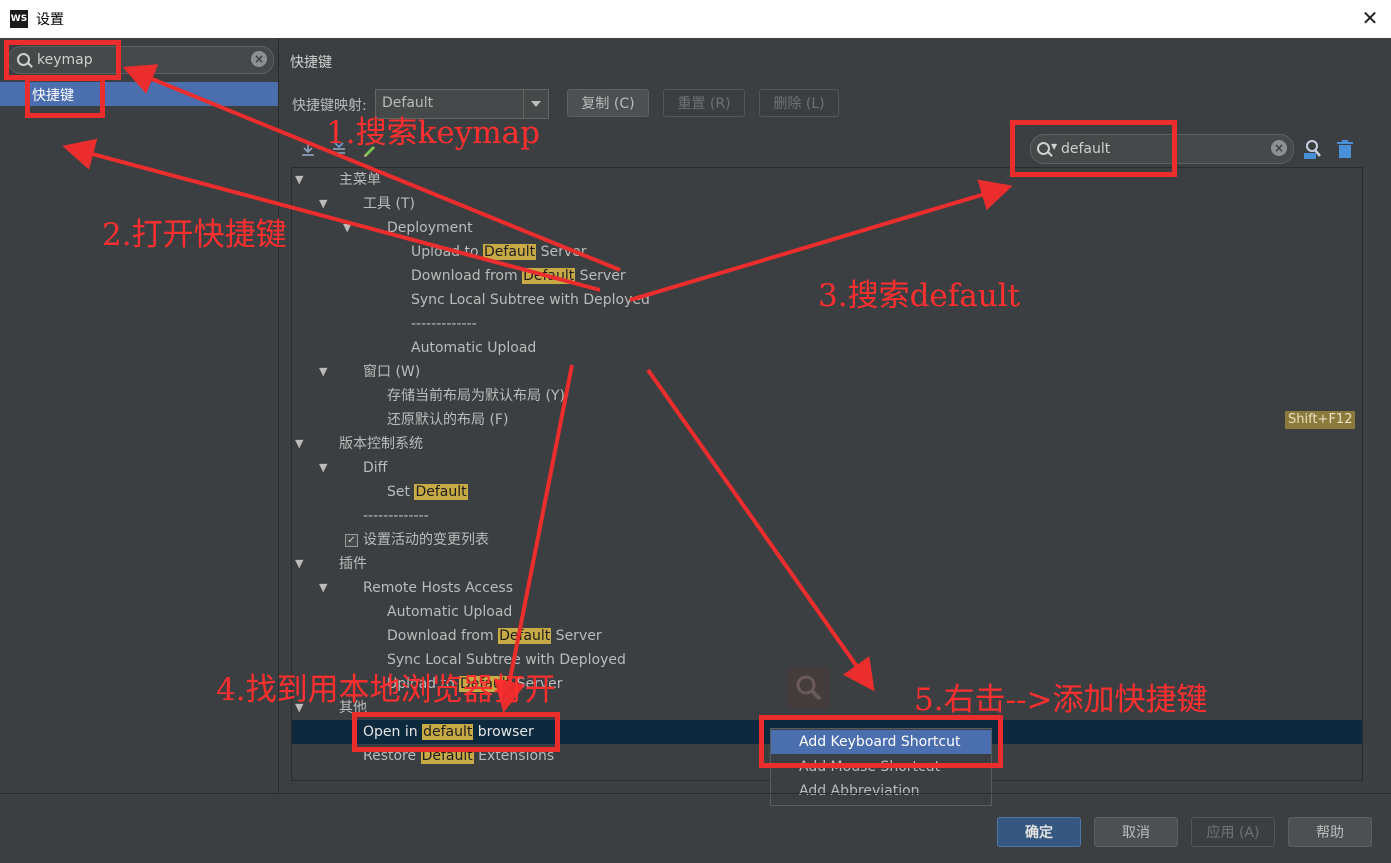  What do you see at coordinates (1233, 832) in the screenshot?
I see `apply-button: 应用 (A)` at bounding box center [1233, 832].